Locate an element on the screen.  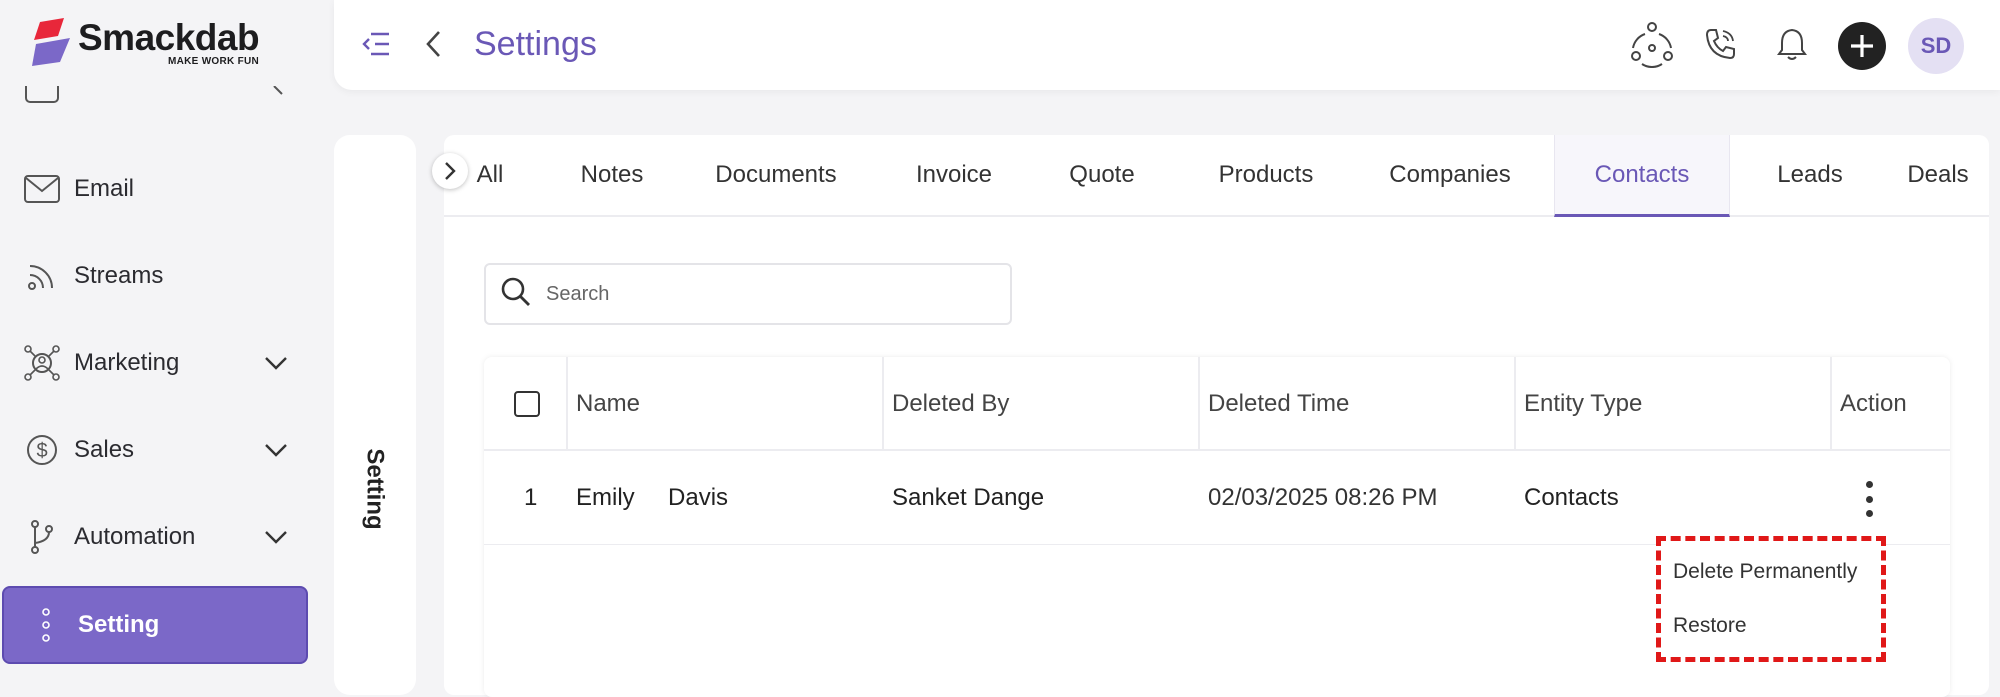
plus-icon is located at coordinates (1862, 46).